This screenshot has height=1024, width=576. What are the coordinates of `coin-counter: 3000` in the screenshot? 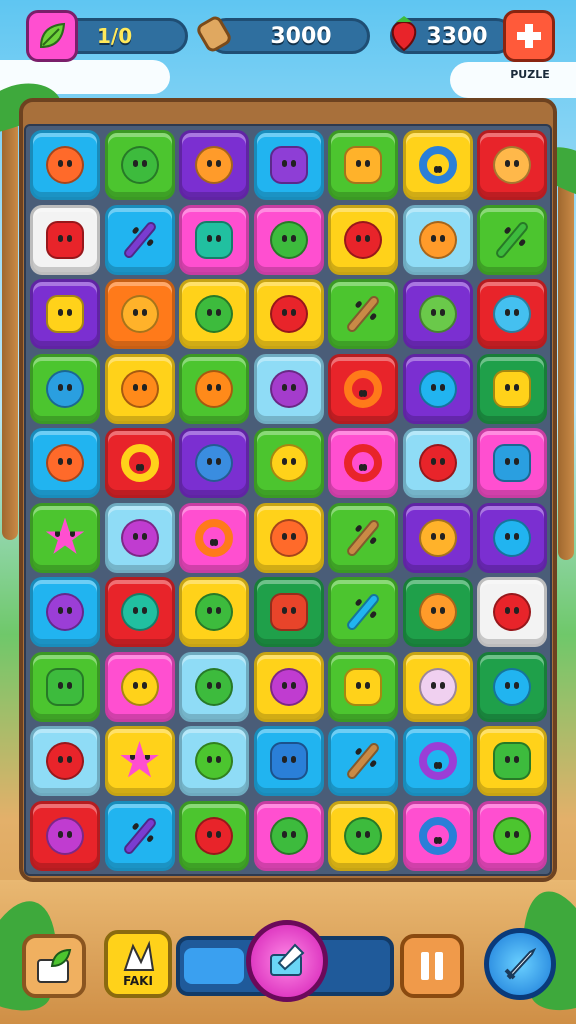 It's located at (289, 36).